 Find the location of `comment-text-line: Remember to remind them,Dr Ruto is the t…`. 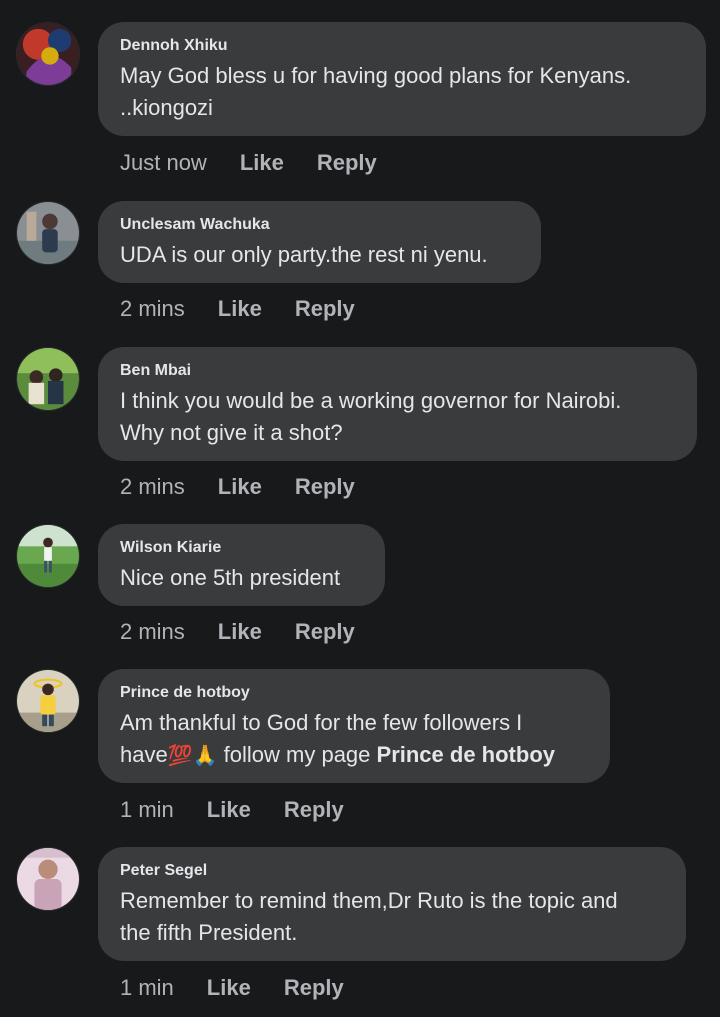

comment-text-line: Remember to remind them,Dr Ruto is the t… is located at coordinates (369, 900).